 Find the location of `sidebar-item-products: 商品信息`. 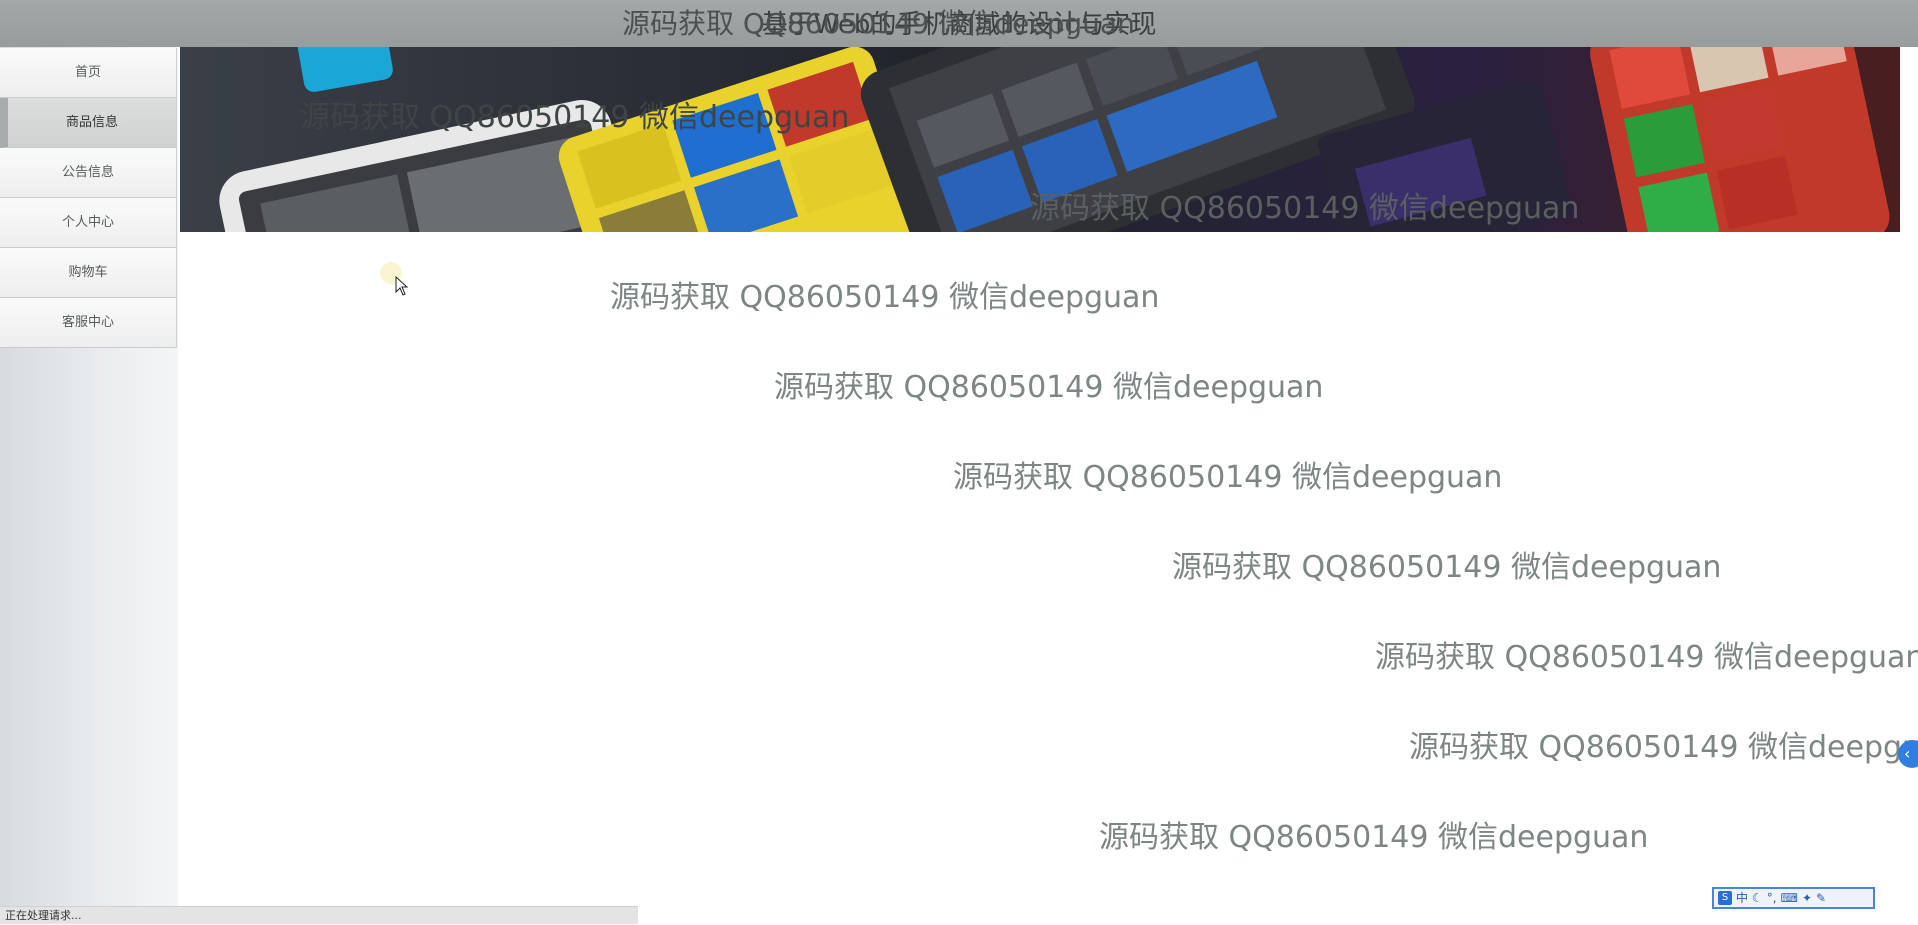

sidebar-item-products: 商品信息 is located at coordinates (88, 123).